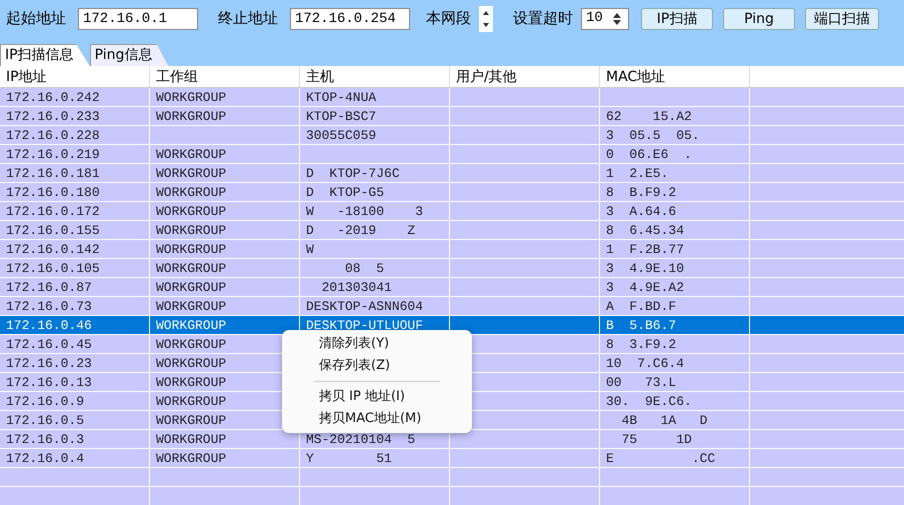 Image resolution: width=904 pixels, height=505 pixels. What do you see at coordinates (452, 230) in the screenshot?
I see `table-row: 172.16.0.155 WORKGROUP D -2019 Z 8 6.45.34` at bounding box center [452, 230].